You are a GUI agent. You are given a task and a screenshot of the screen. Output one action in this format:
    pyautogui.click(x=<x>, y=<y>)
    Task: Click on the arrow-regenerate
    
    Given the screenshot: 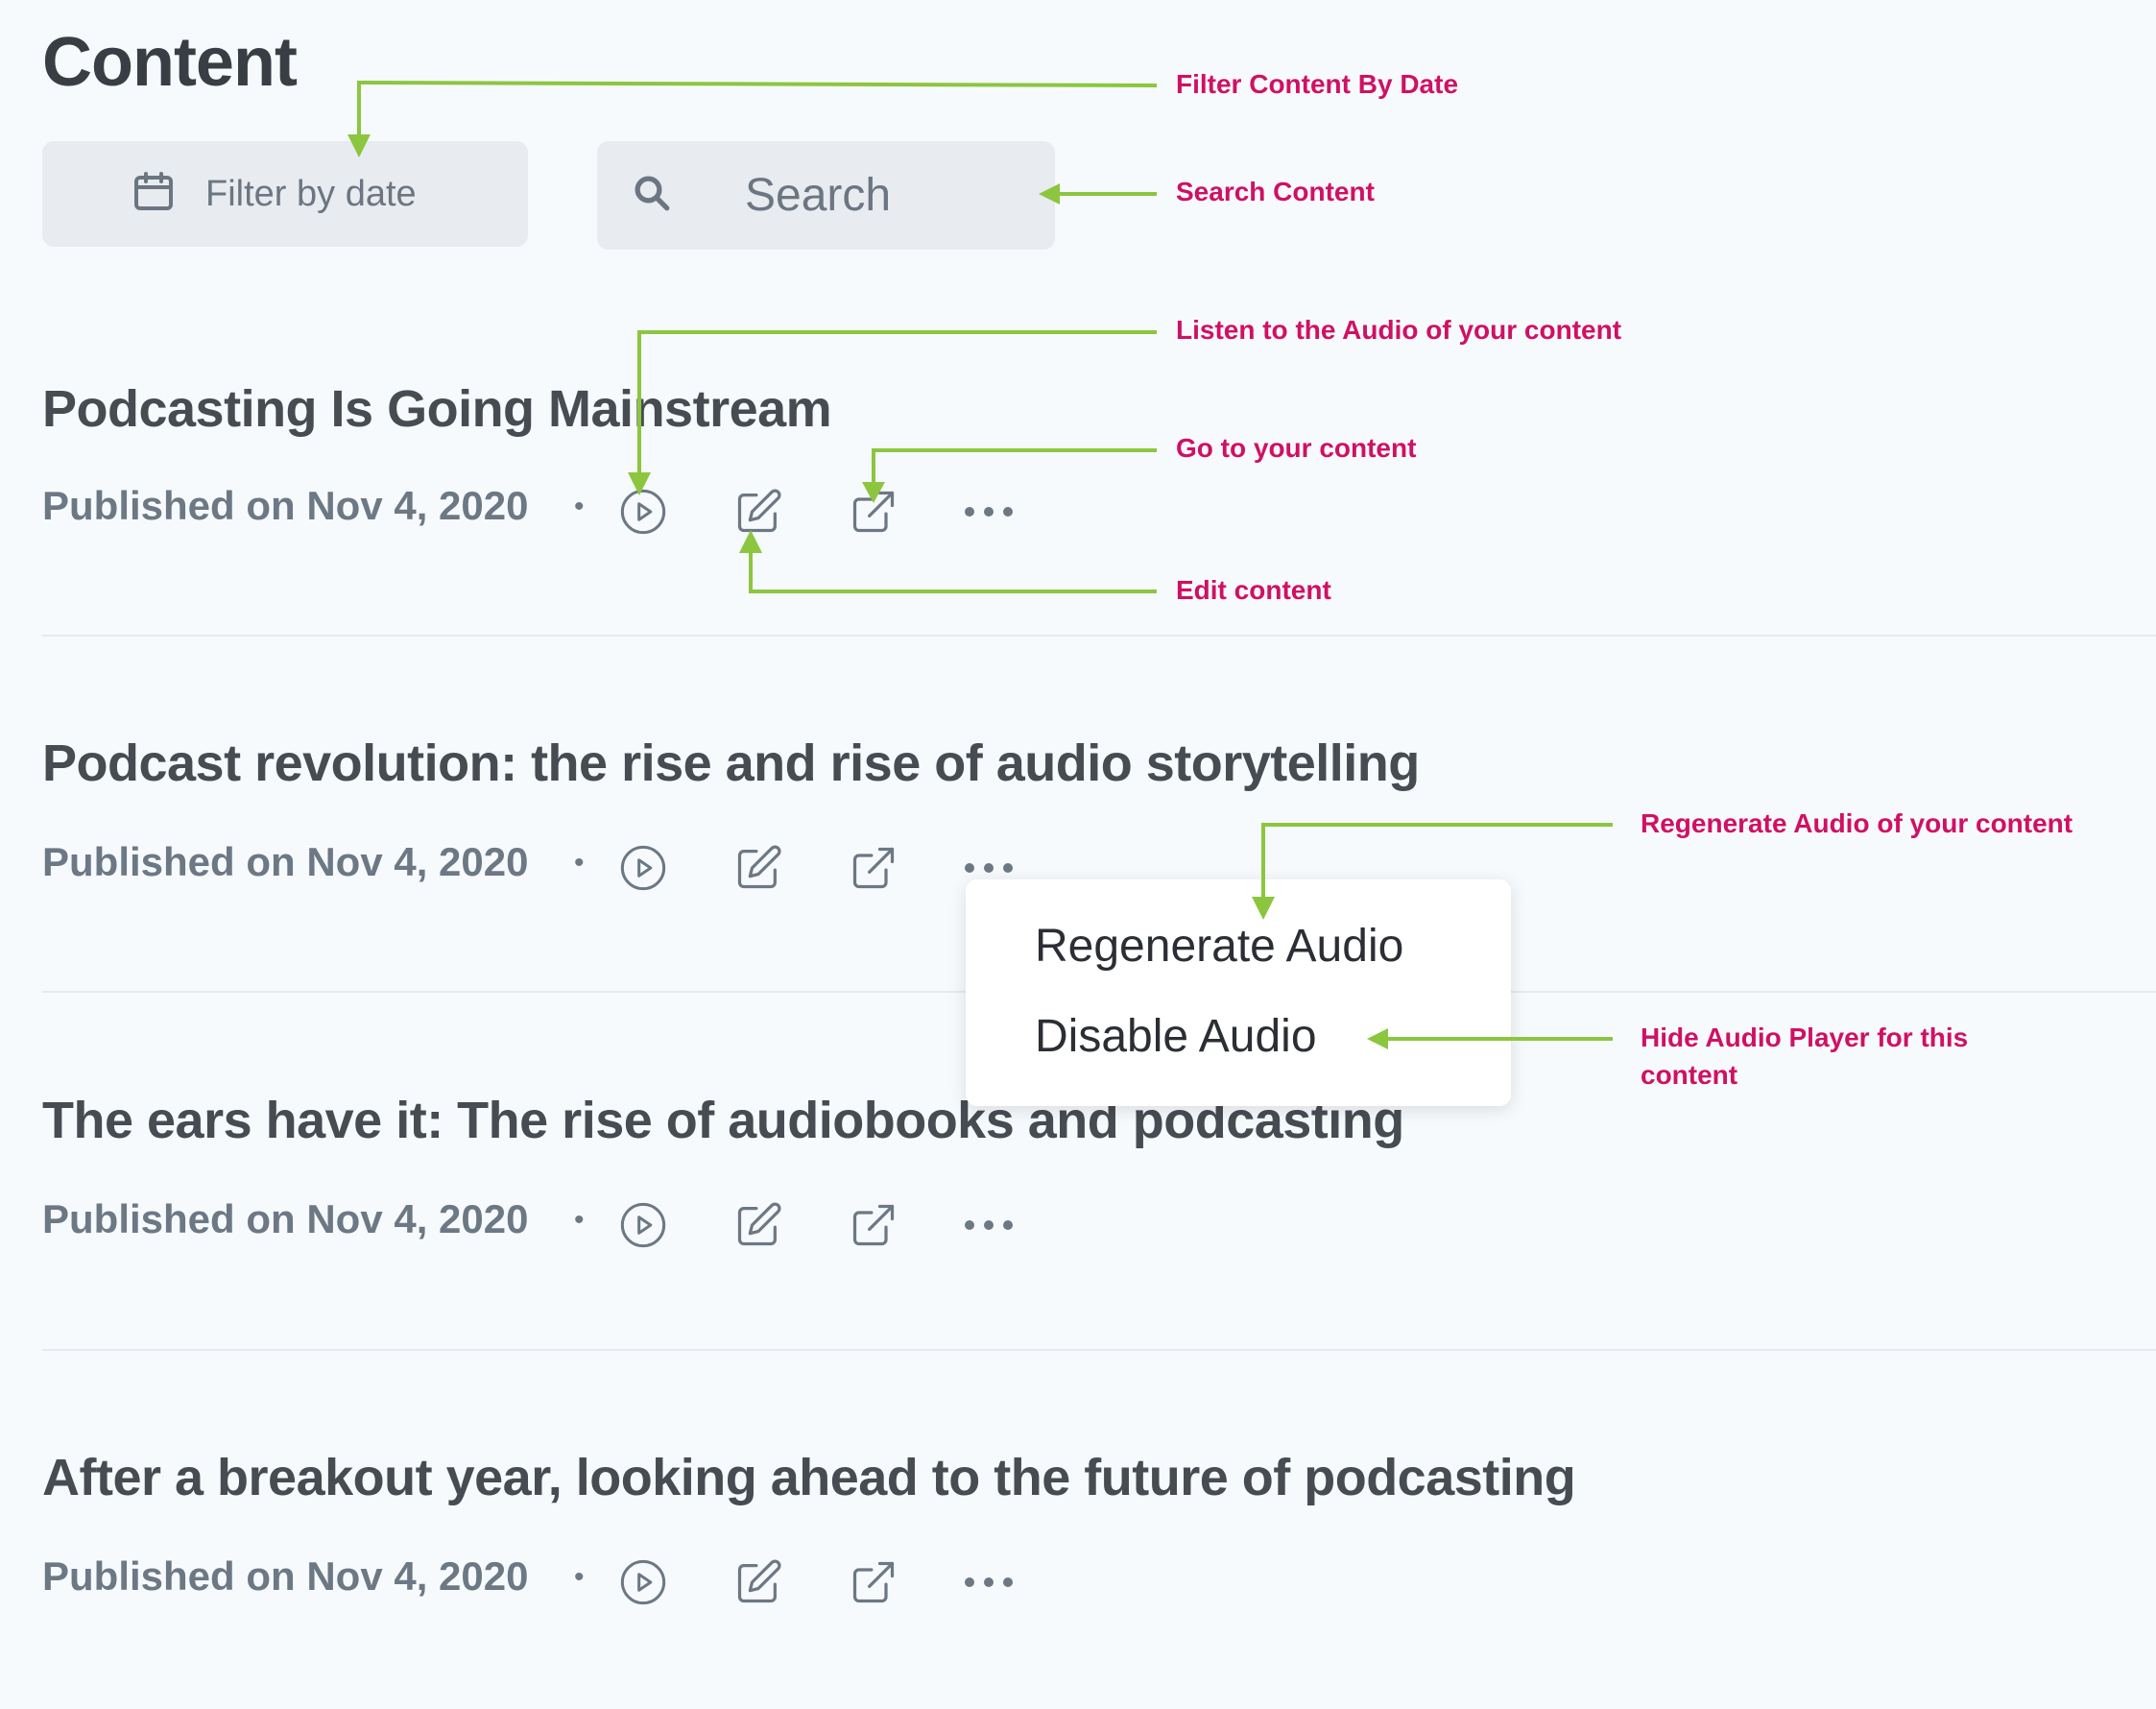 What is the action you would take?
    pyautogui.click(x=1437, y=864)
    